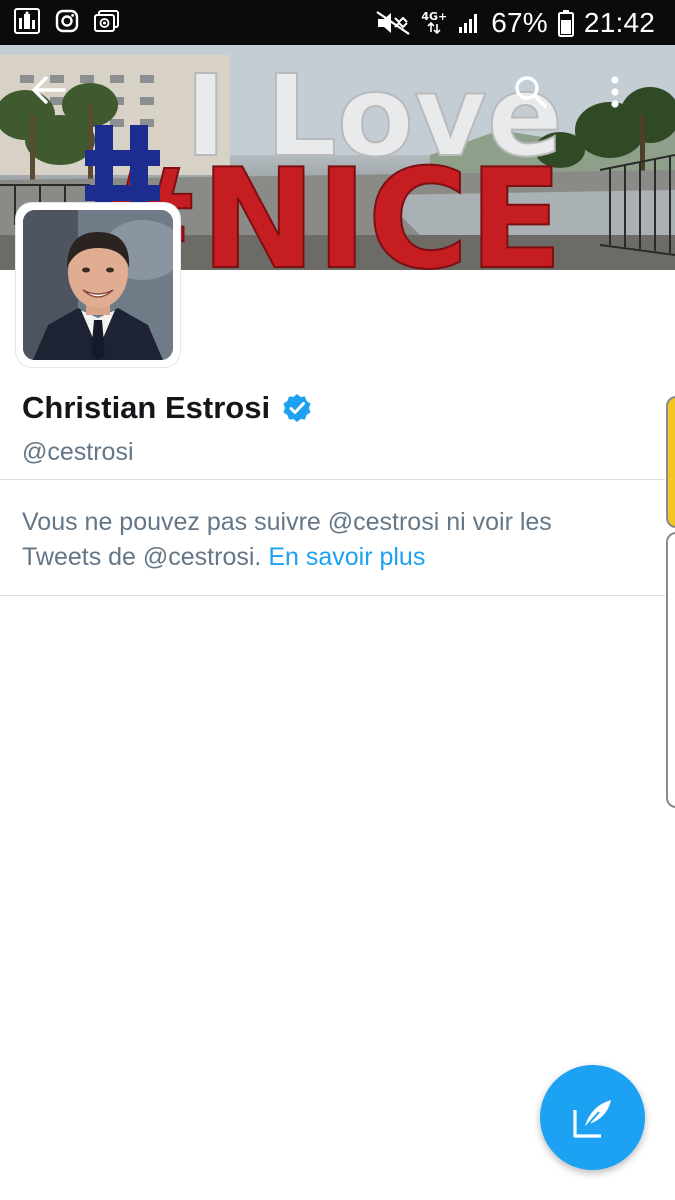 Image resolution: width=675 pixels, height=1200 pixels. Describe the element at coordinates (346, 557) in the screenshot. I see `learn-more-link: En savoir plus` at that location.